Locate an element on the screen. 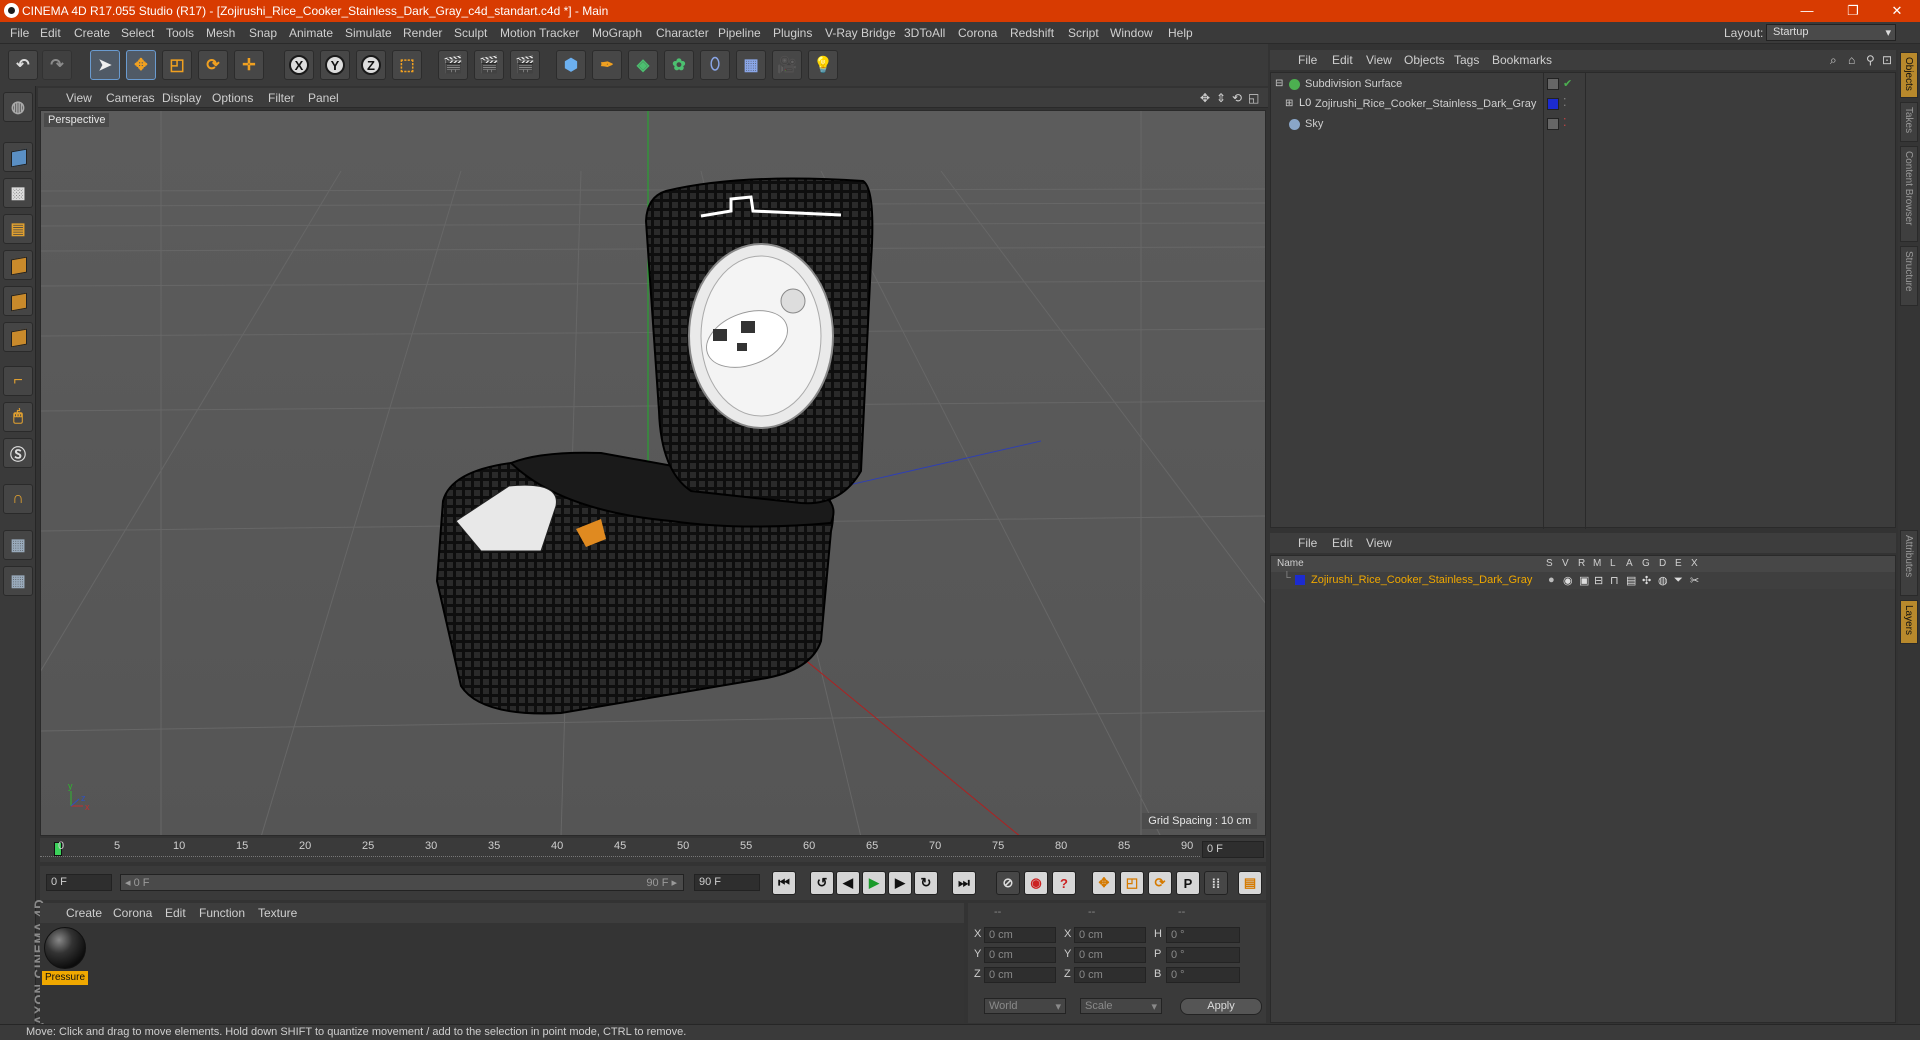  rotation-p-field: 0 ° is located at coordinates (1203, 955).